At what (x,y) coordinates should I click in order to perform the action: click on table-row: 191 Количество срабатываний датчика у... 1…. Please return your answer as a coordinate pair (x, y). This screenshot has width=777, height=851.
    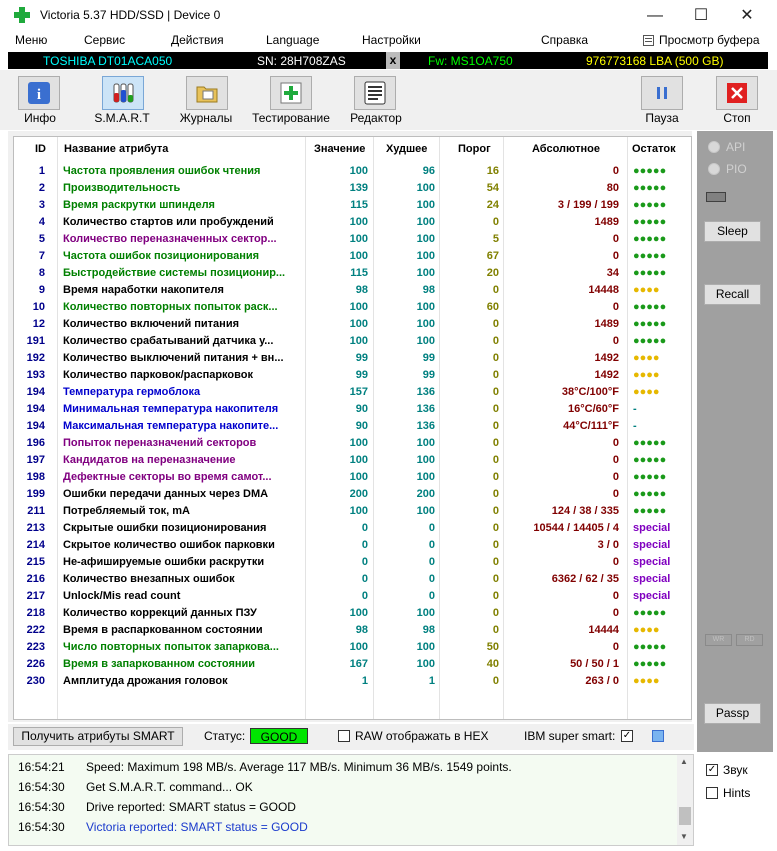
    Looking at the image, I should click on (352, 341).